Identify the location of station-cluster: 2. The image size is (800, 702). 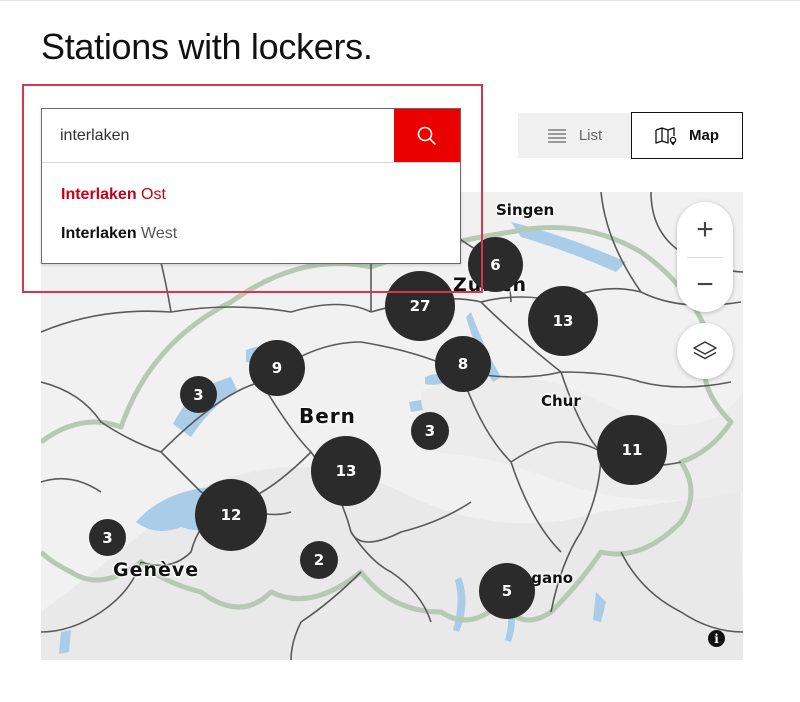
(319, 560).